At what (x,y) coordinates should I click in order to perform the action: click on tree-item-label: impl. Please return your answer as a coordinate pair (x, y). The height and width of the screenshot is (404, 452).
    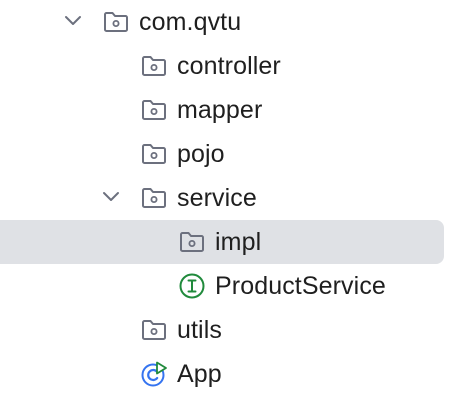
    Looking at the image, I should click on (238, 242).